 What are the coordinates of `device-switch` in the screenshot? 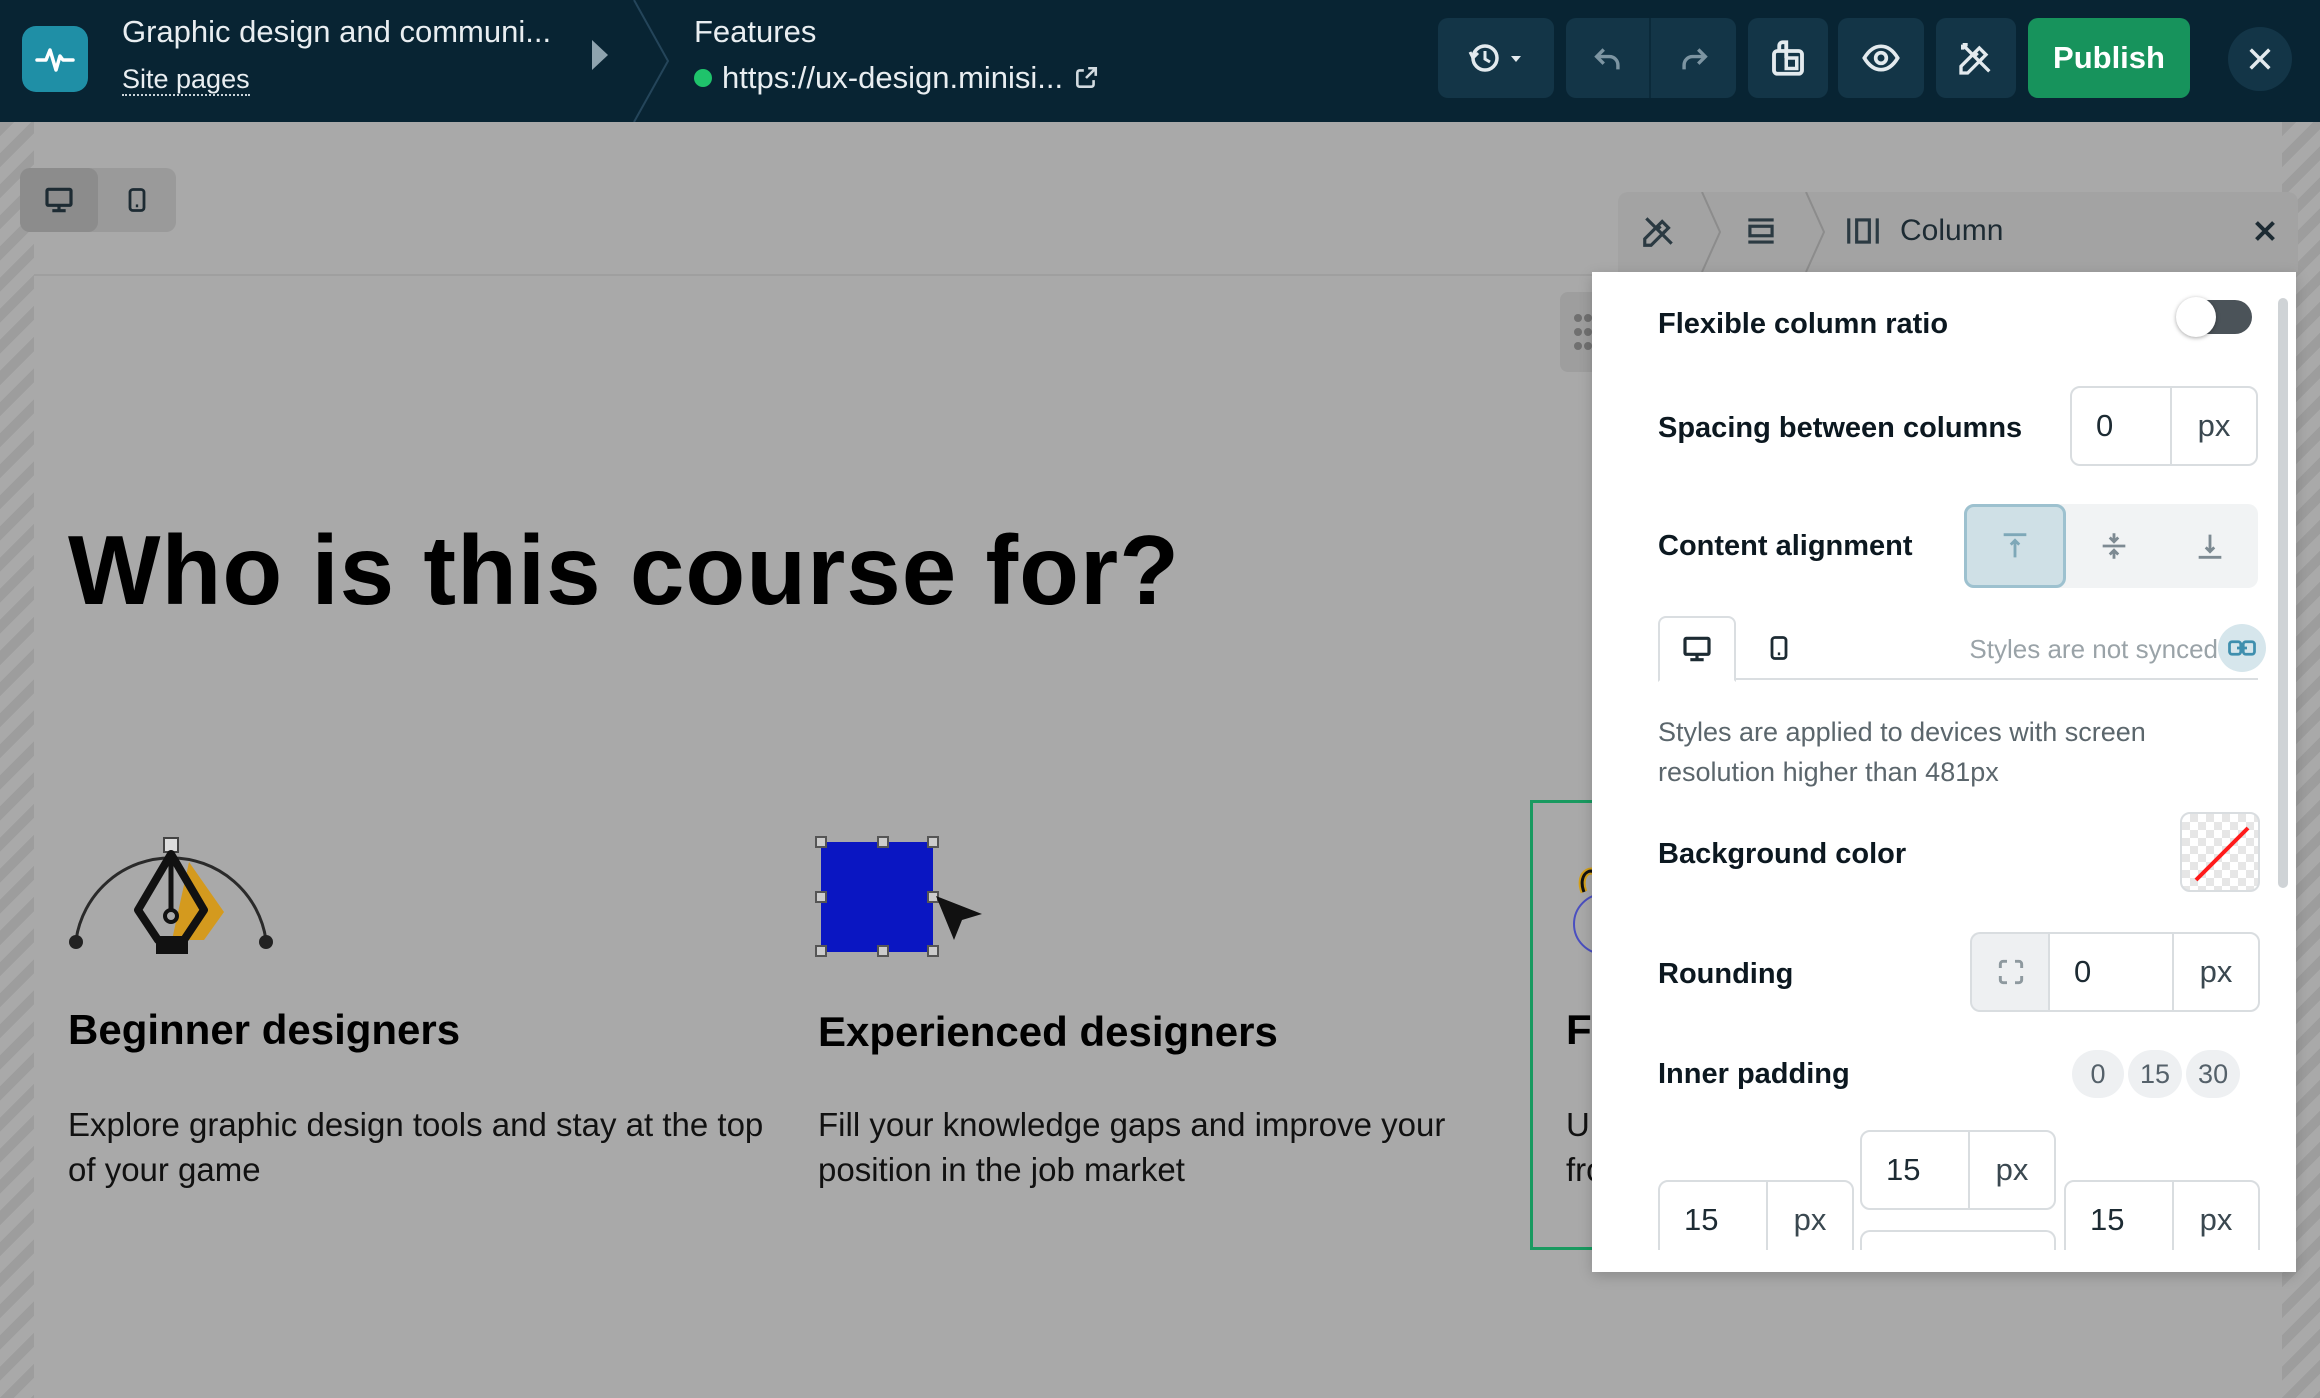 It's located at (98, 200).